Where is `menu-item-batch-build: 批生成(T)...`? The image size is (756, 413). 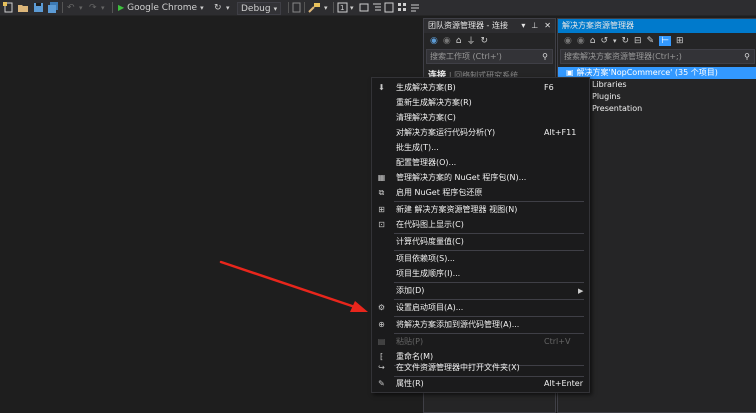
menu-item-batch-build: 批生成(T)... is located at coordinates (480, 147).